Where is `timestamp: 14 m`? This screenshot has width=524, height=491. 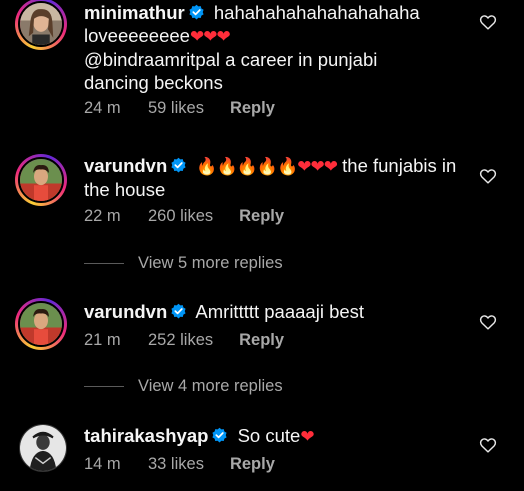
timestamp: 14 m is located at coordinates (102, 464).